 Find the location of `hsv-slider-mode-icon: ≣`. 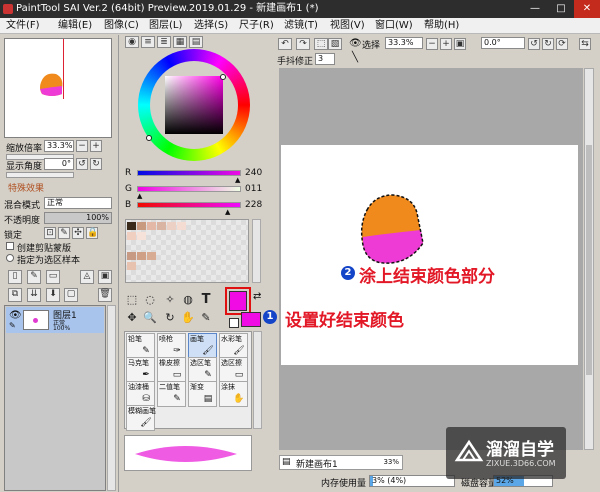

hsv-slider-mode-icon: ≣ is located at coordinates (164, 42).